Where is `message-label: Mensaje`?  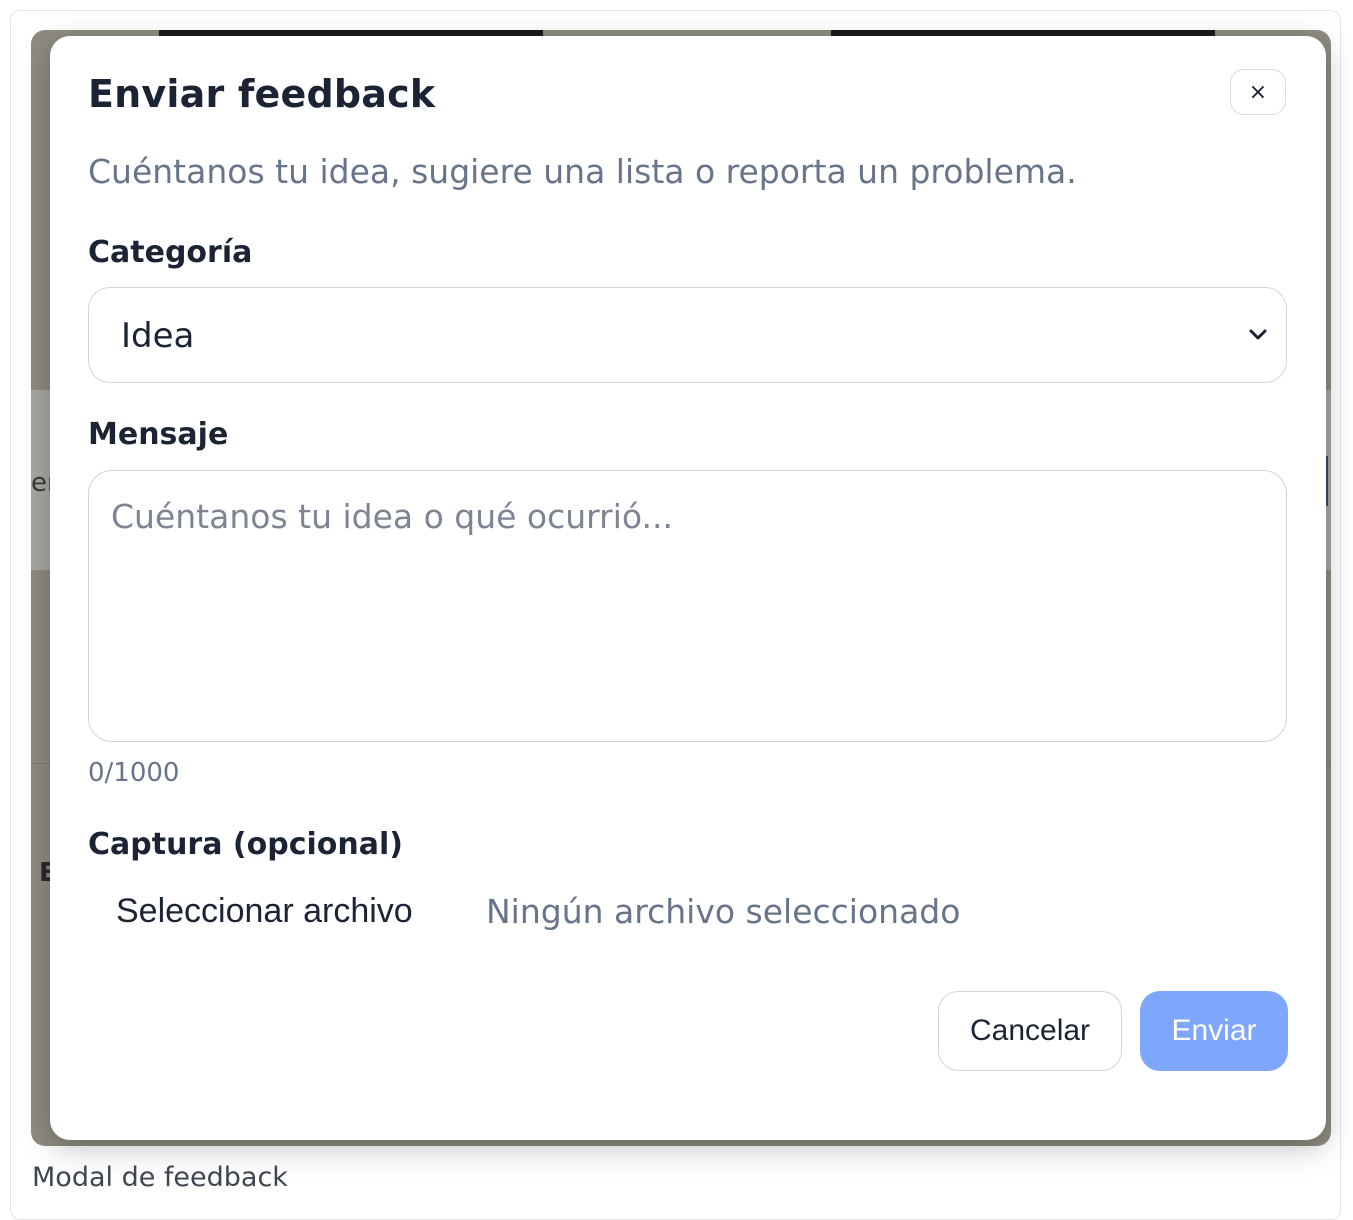 message-label: Mensaje is located at coordinates (158, 434).